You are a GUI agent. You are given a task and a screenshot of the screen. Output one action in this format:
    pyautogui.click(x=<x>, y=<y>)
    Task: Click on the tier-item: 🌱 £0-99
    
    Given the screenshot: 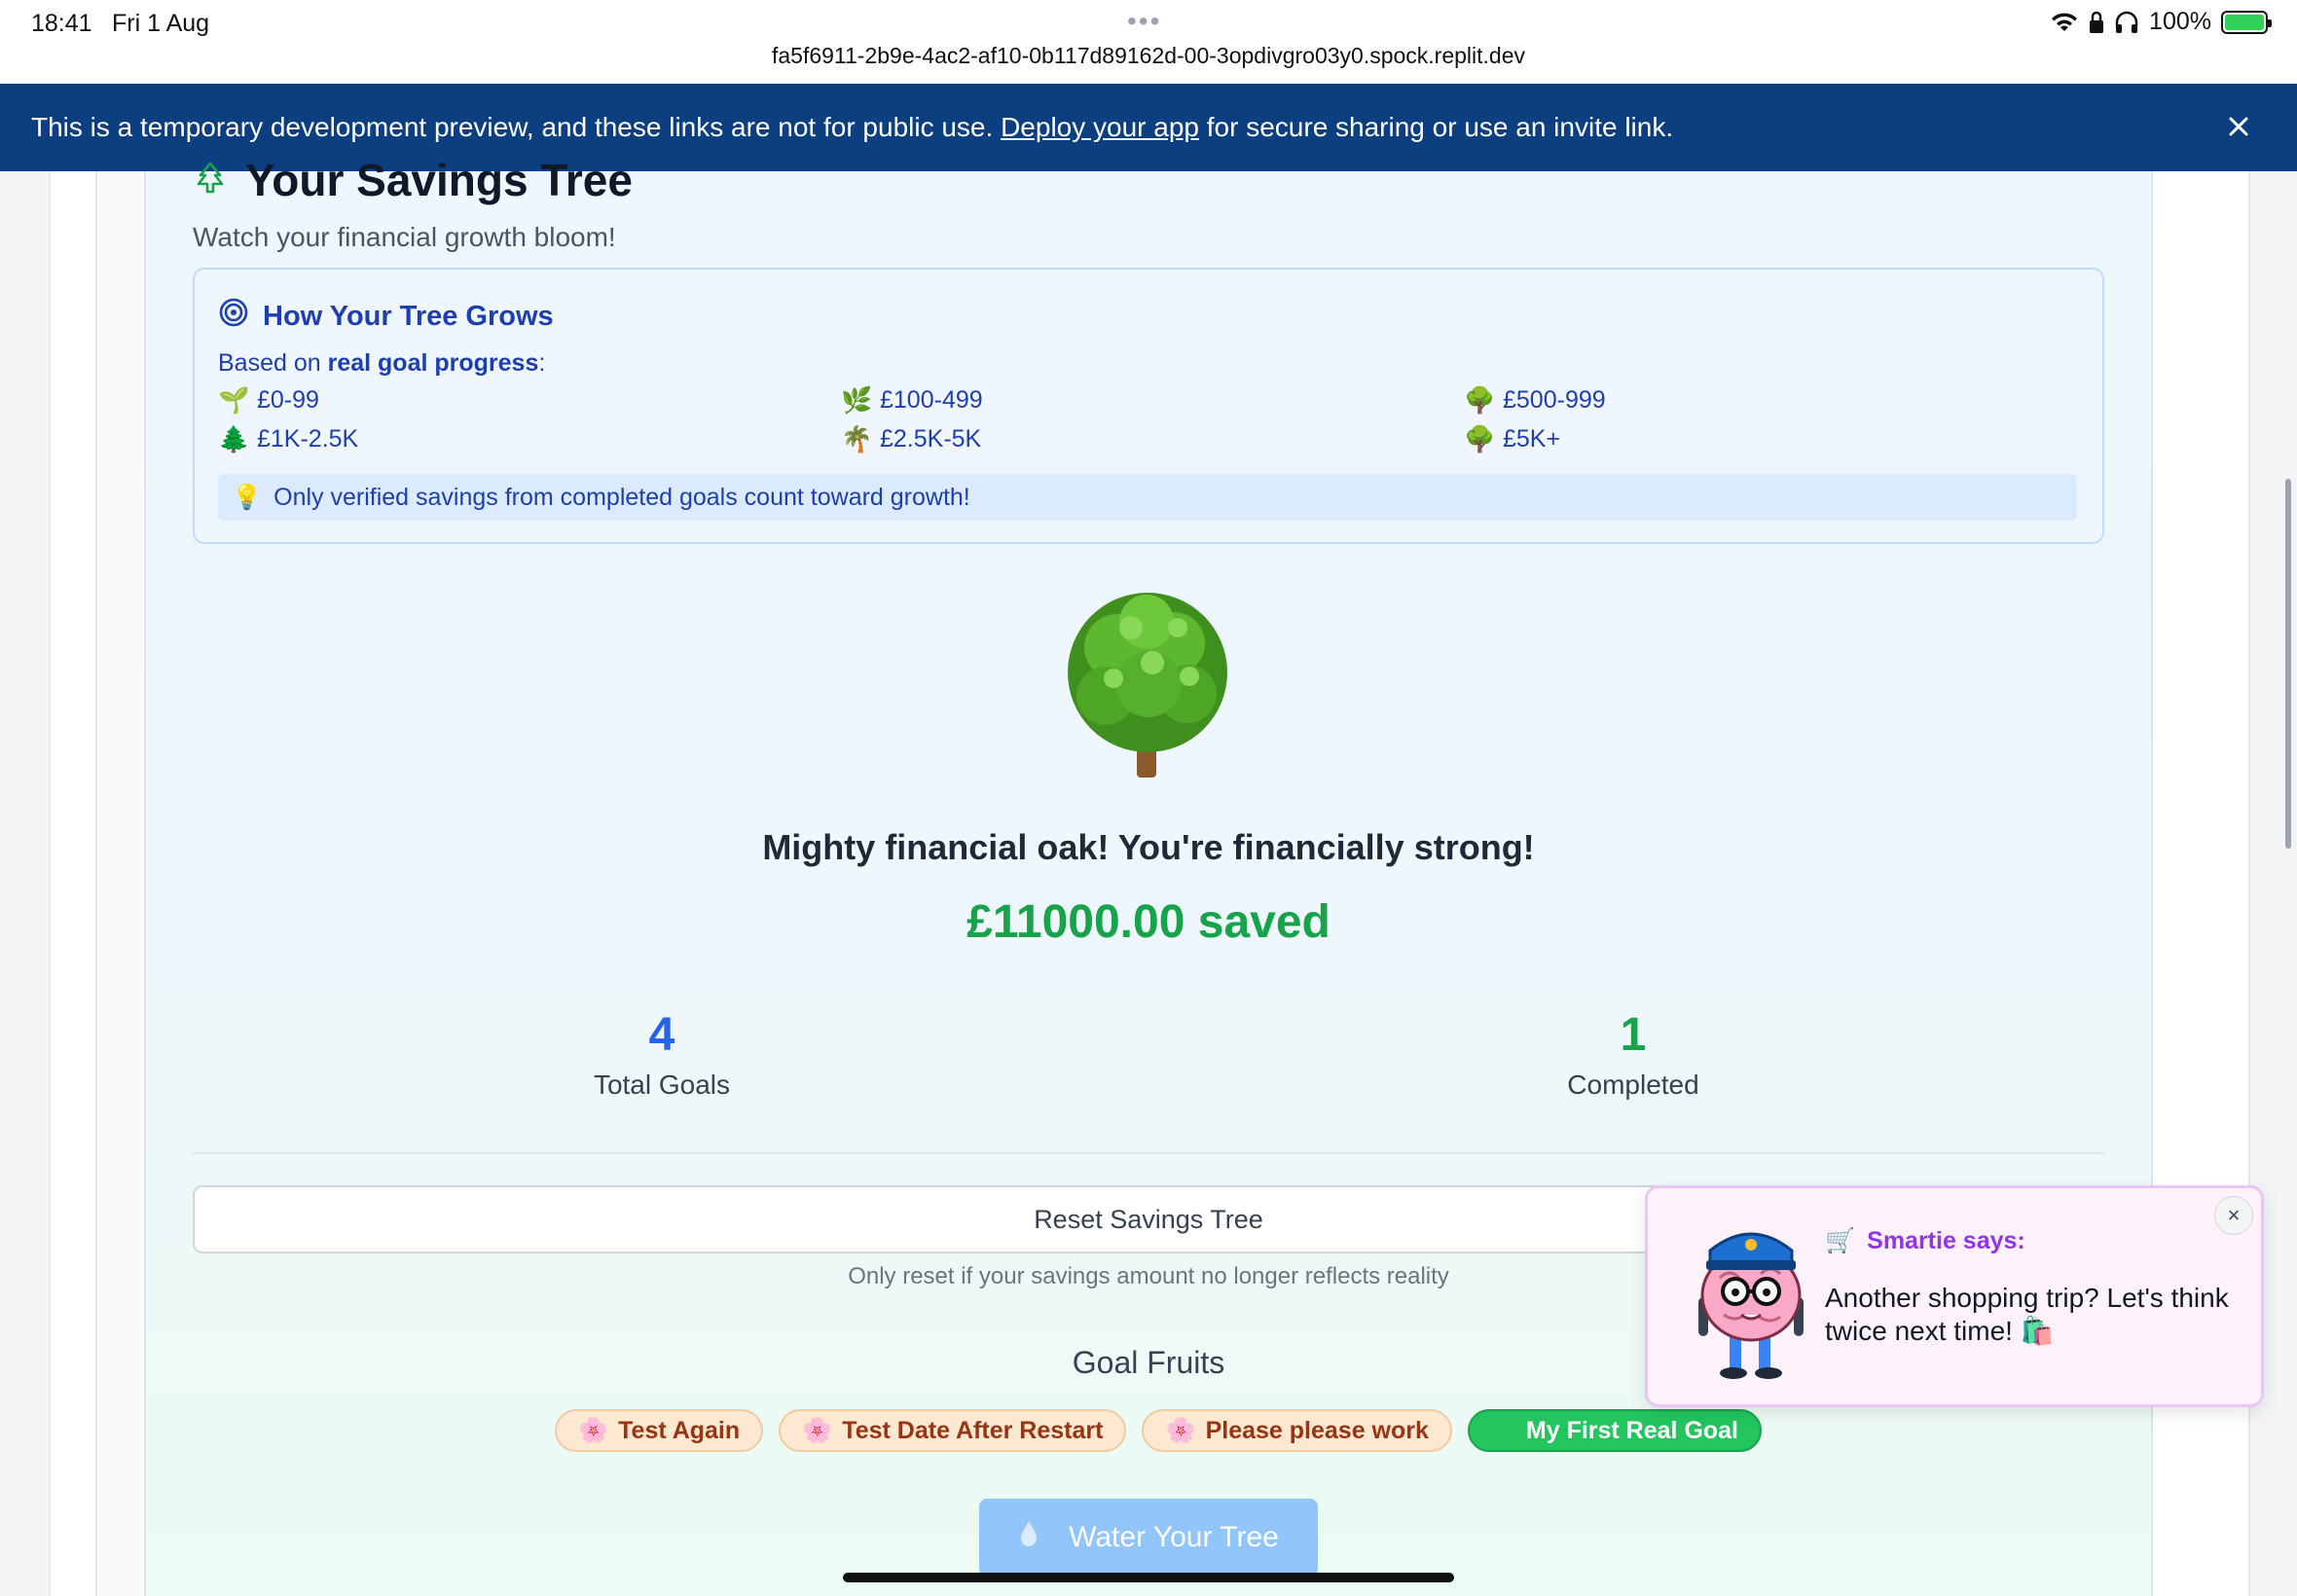 What is the action you would take?
    pyautogui.click(x=529, y=399)
    